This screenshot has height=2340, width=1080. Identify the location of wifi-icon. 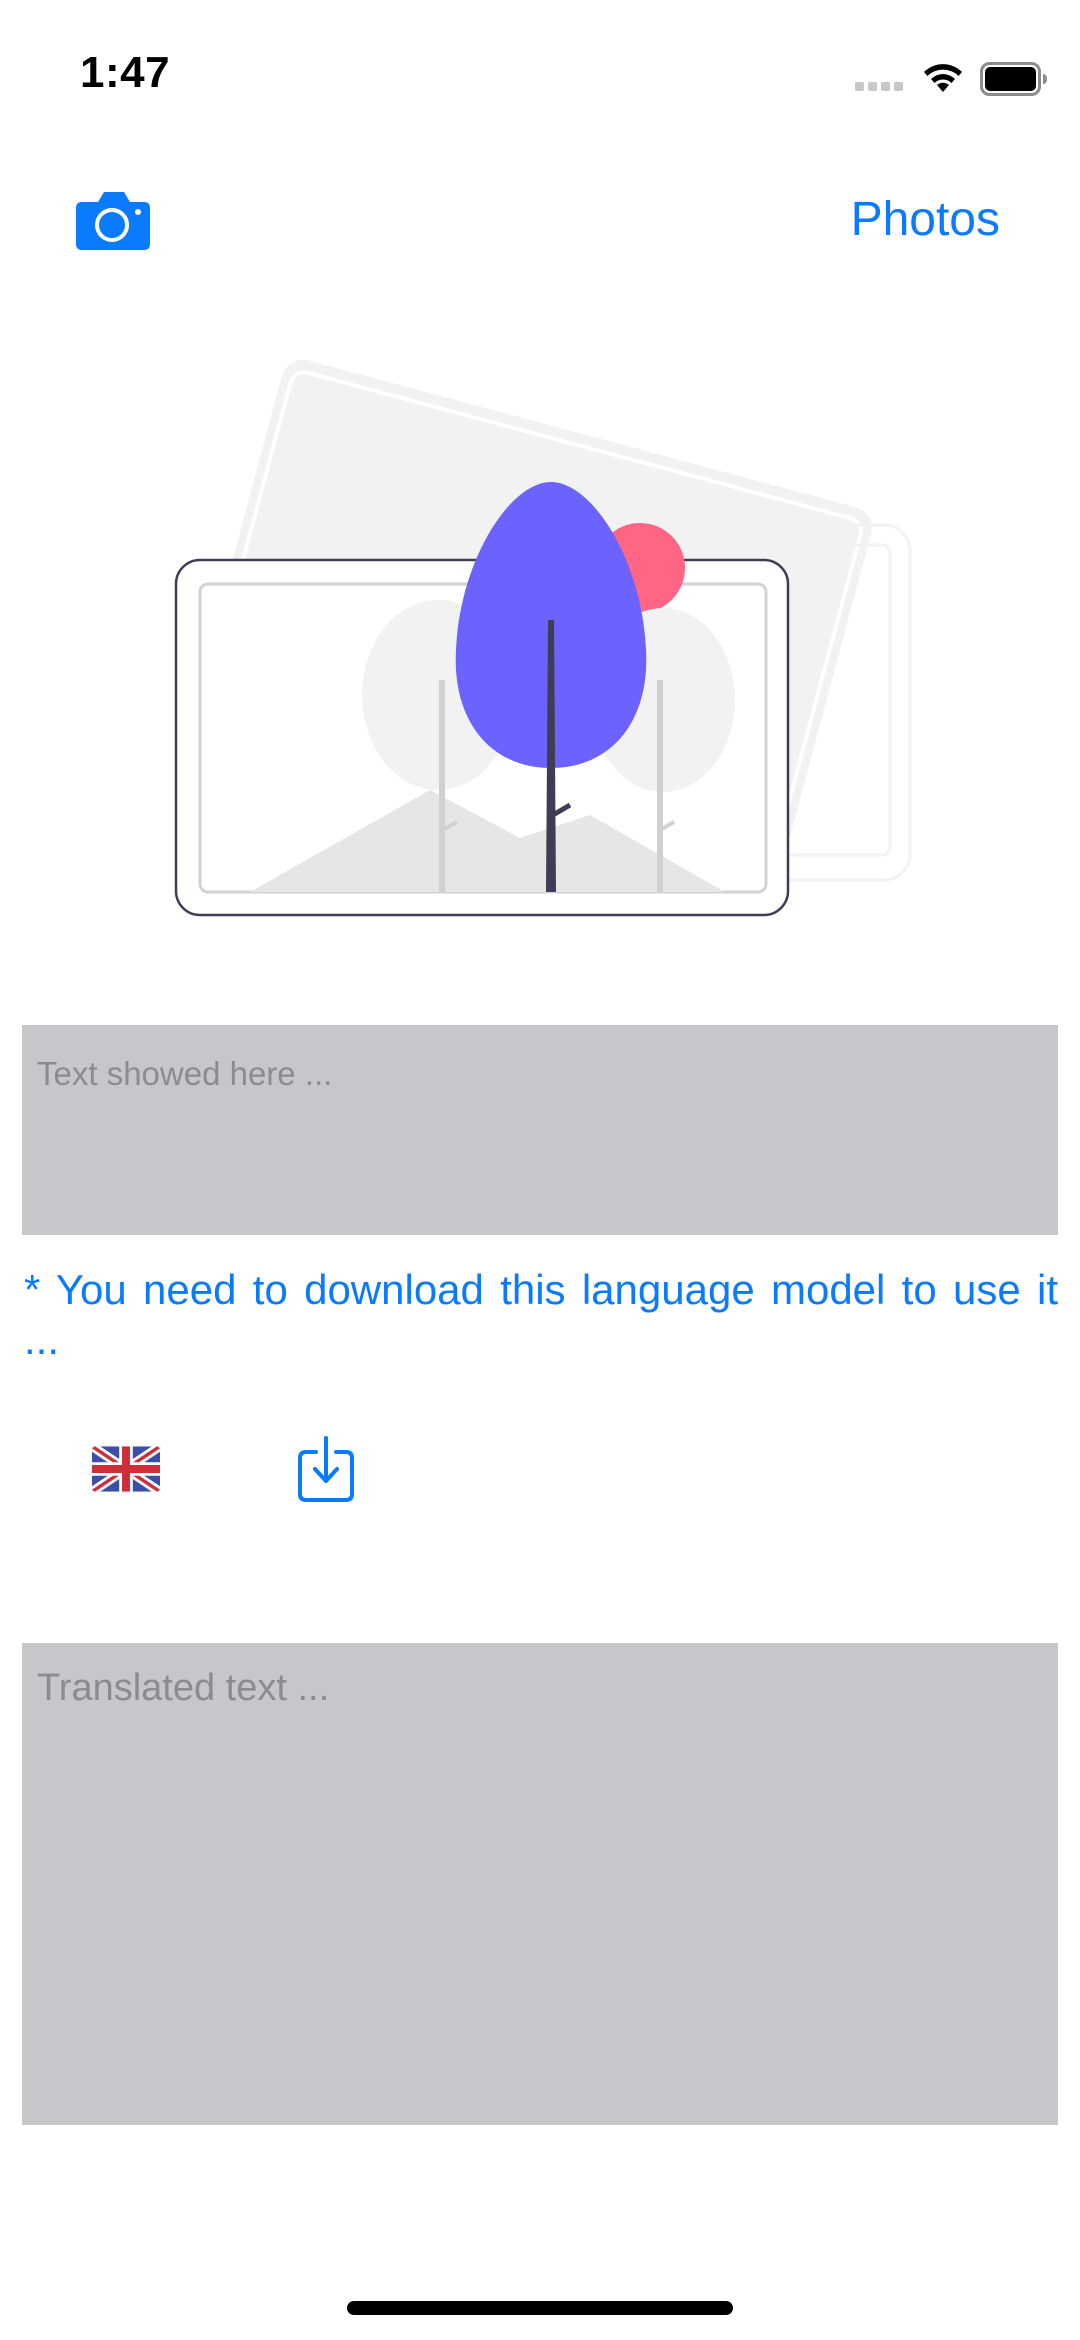
(943, 78).